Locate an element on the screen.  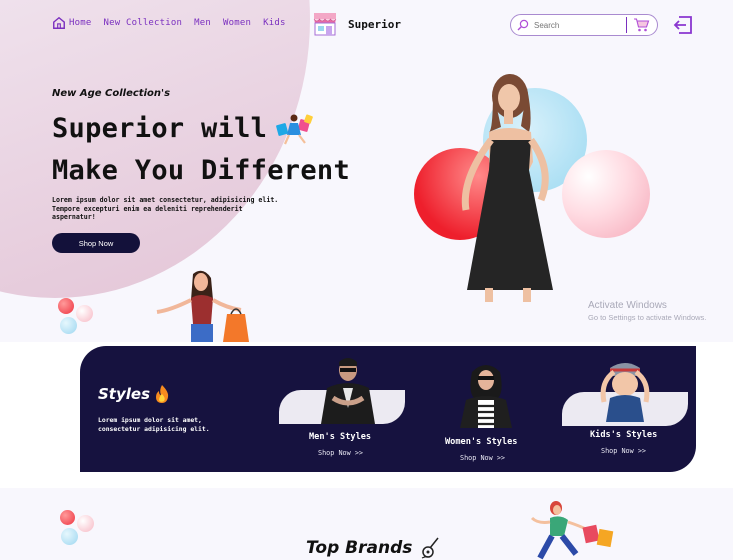
category-kids-link: Shop Now >> is located at coordinates (623, 451).